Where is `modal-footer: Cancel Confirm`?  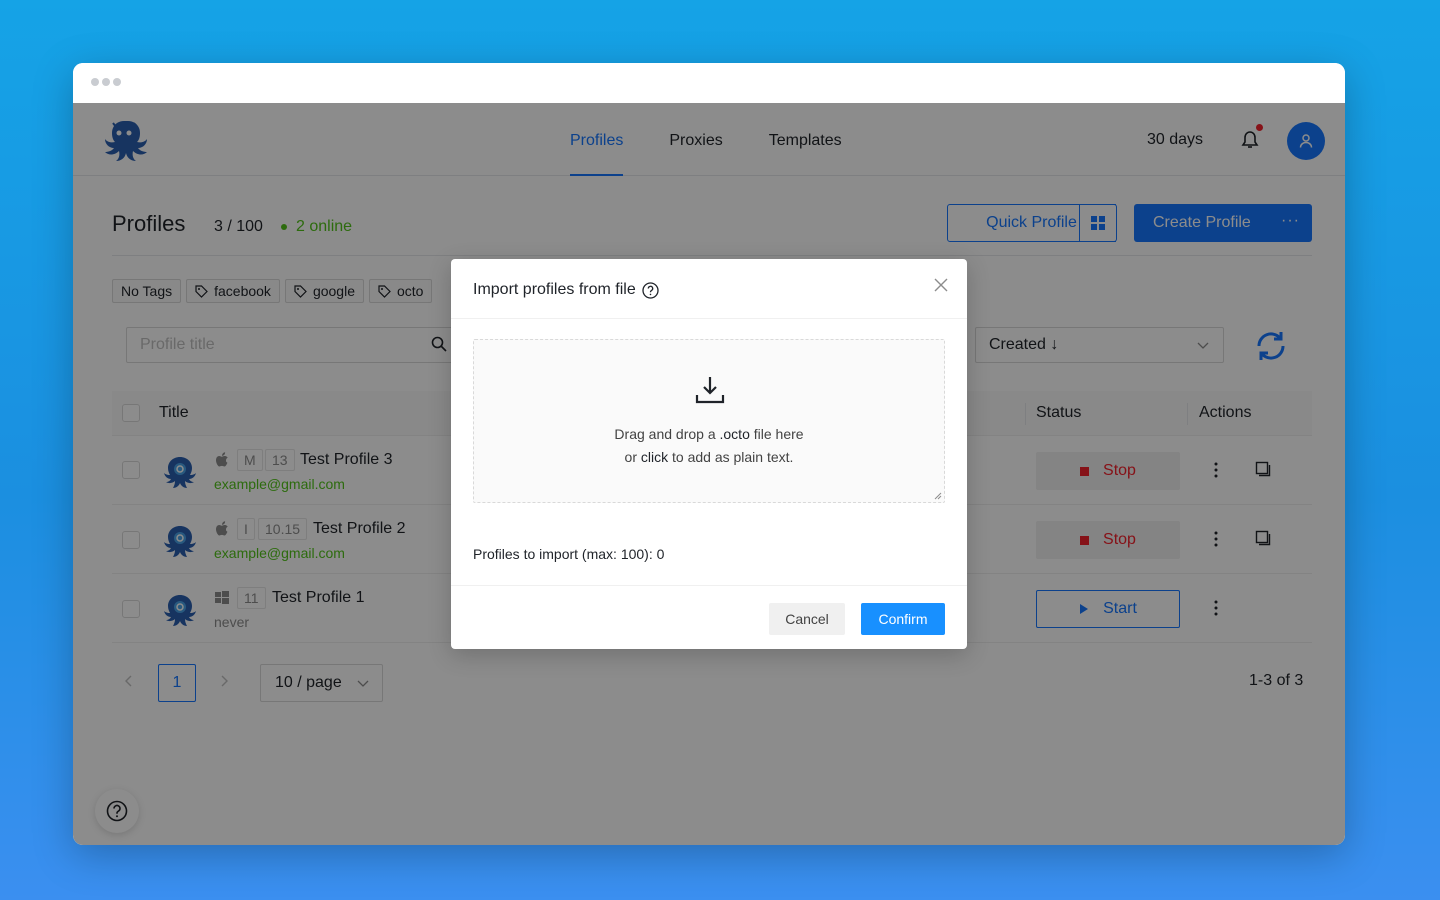 modal-footer: Cancel Confirm is located at coordinates (709, 617).